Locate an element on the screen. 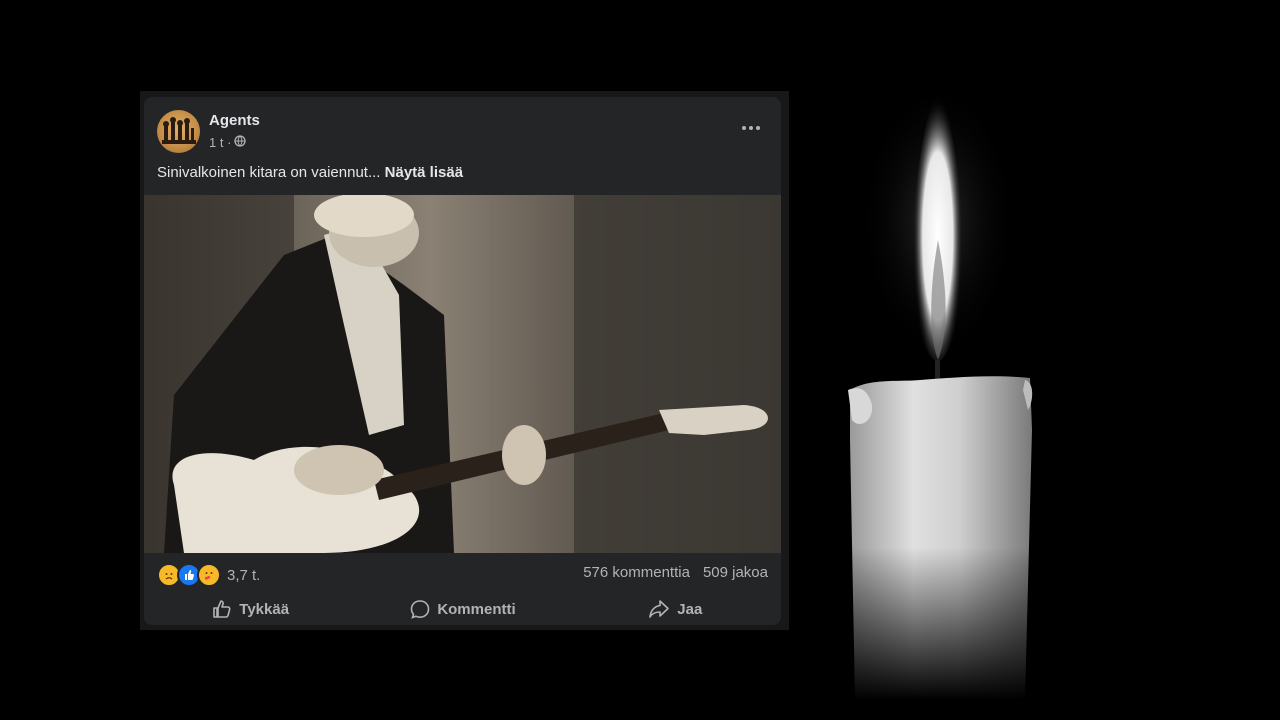  care-reaction-icon is located at coordinates (209, 575).